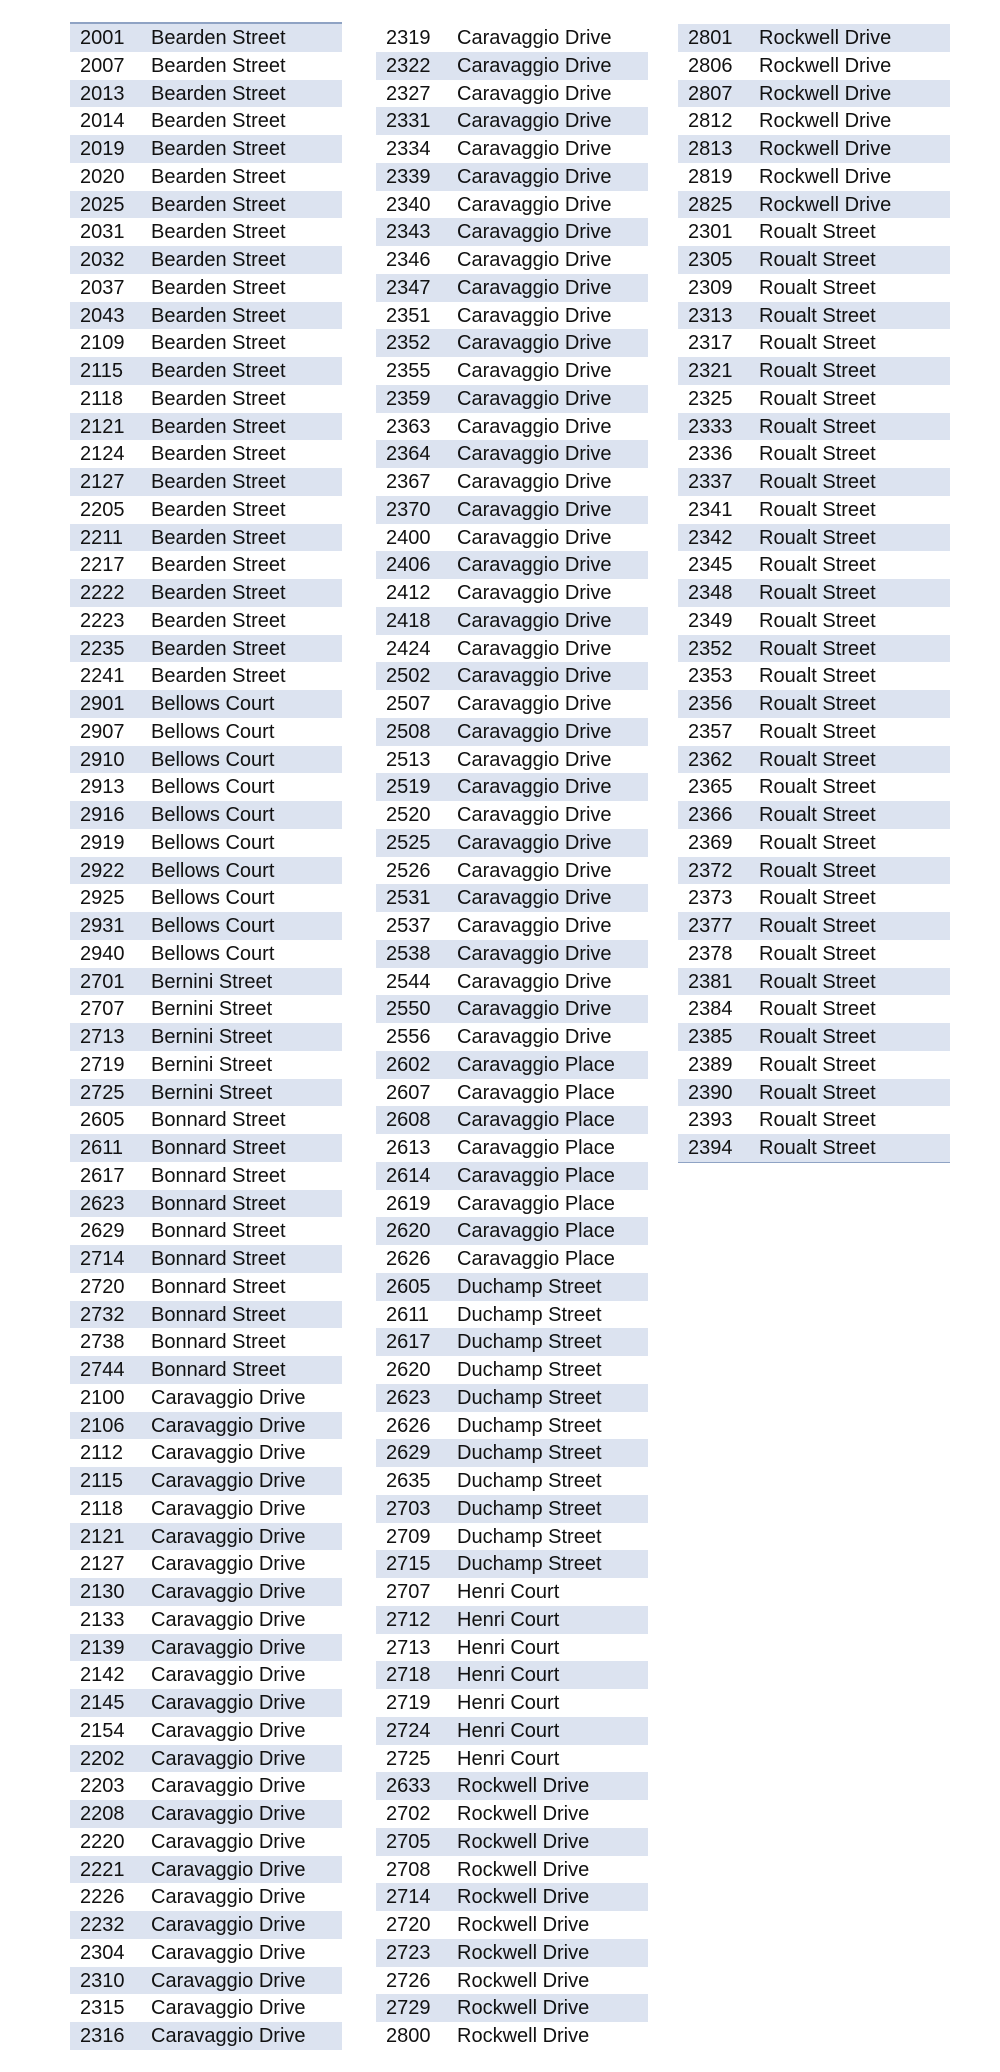 This screenshot has height=2072, width=1000. What do you see at coordinates (206, 1453) in the screenshot?
I see `address-row: 2112 Caravaggio Drive` at bounding box center [206, 1453].